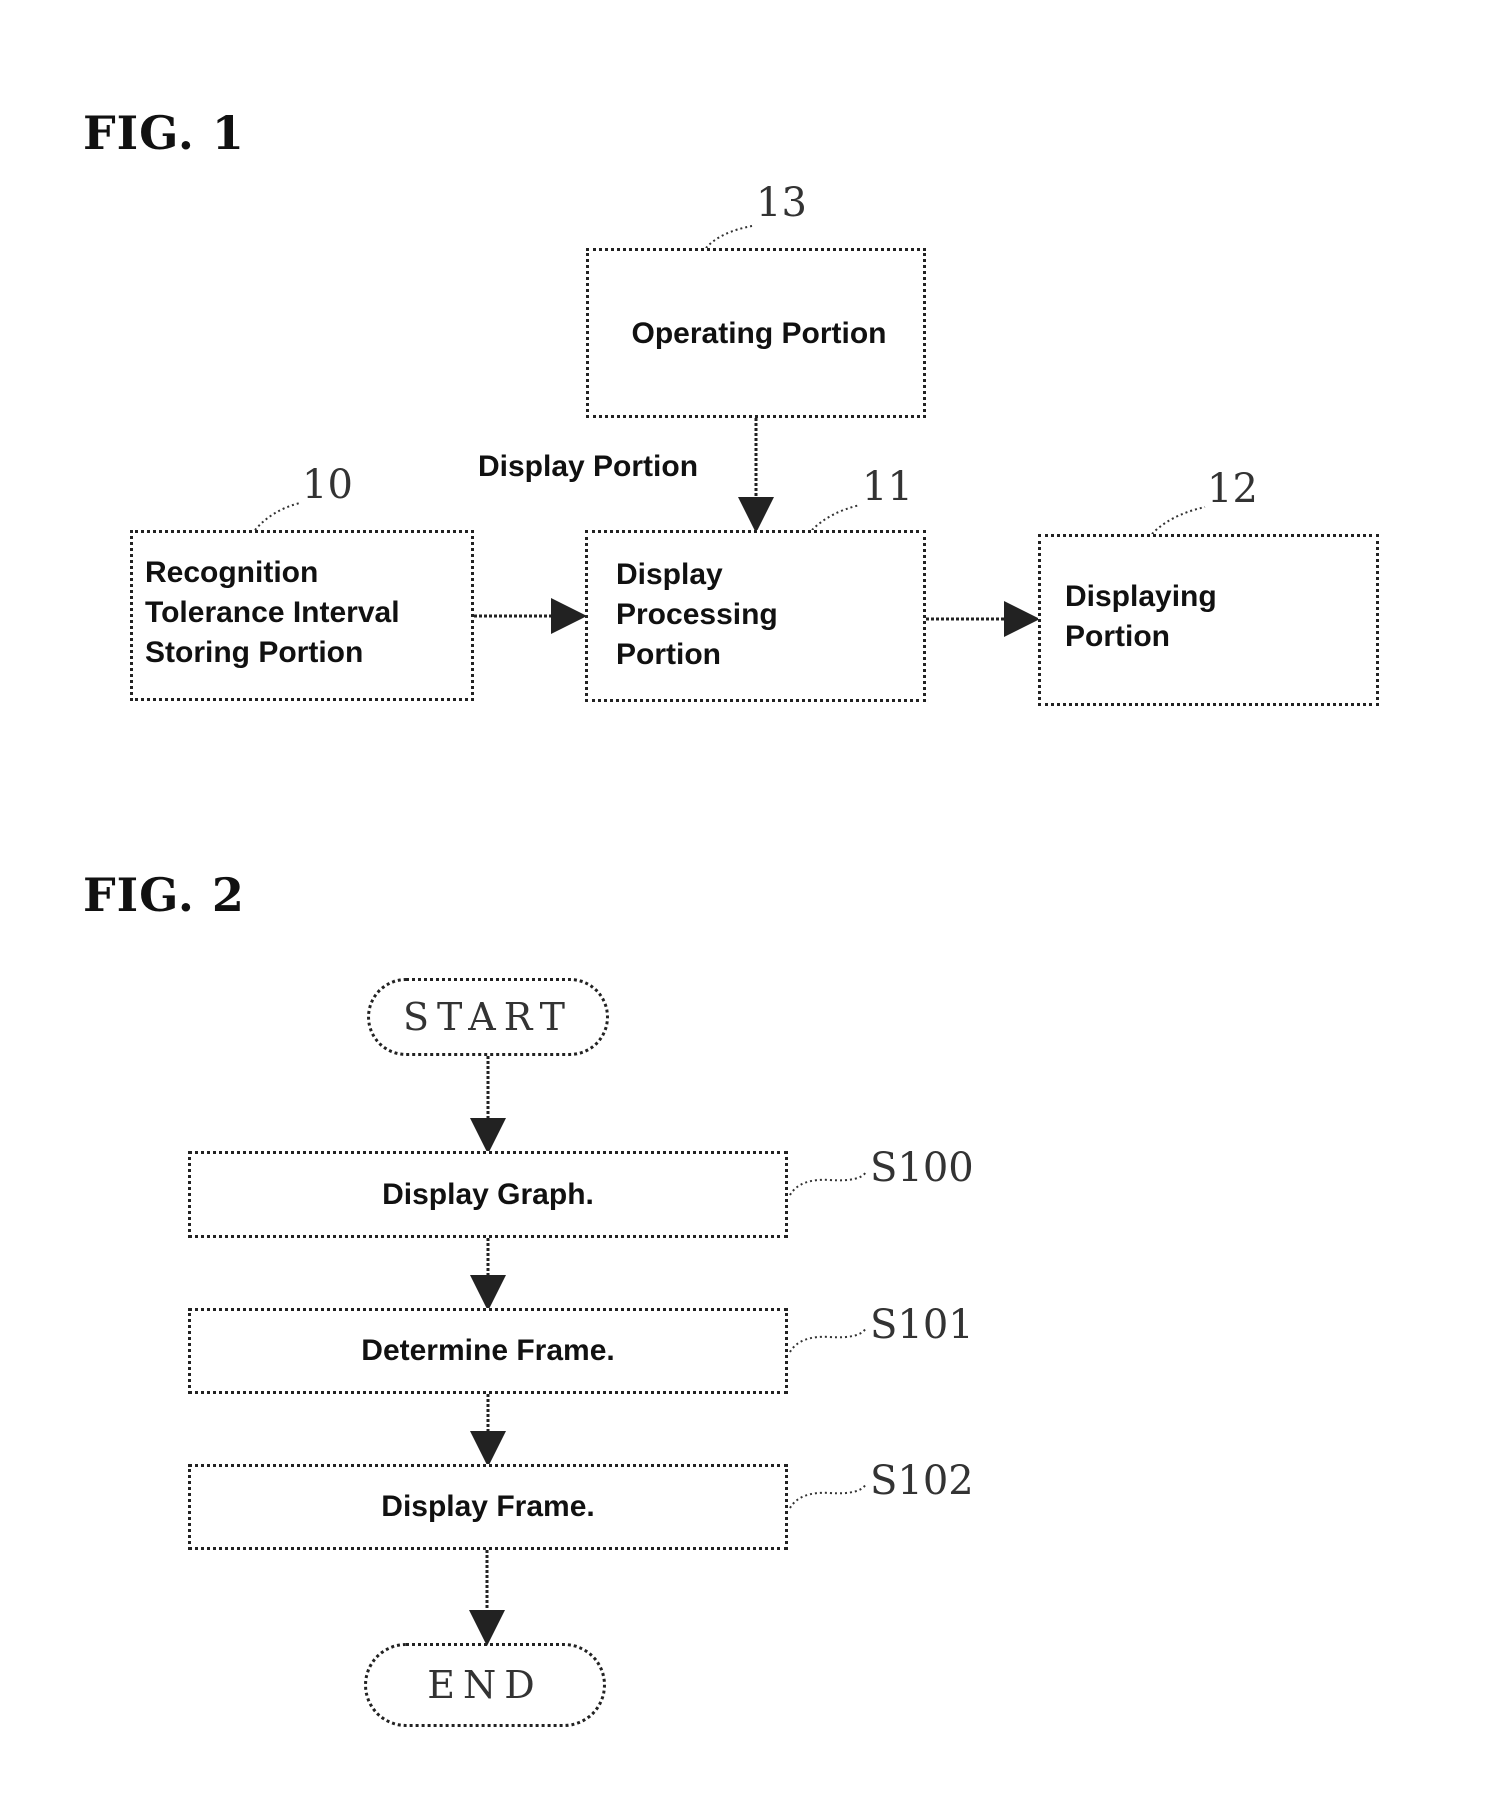 The height and width of the screenshot is (1809, 1499). I want to click on step-s101-label: Determine Frame., so click(488, 1350).